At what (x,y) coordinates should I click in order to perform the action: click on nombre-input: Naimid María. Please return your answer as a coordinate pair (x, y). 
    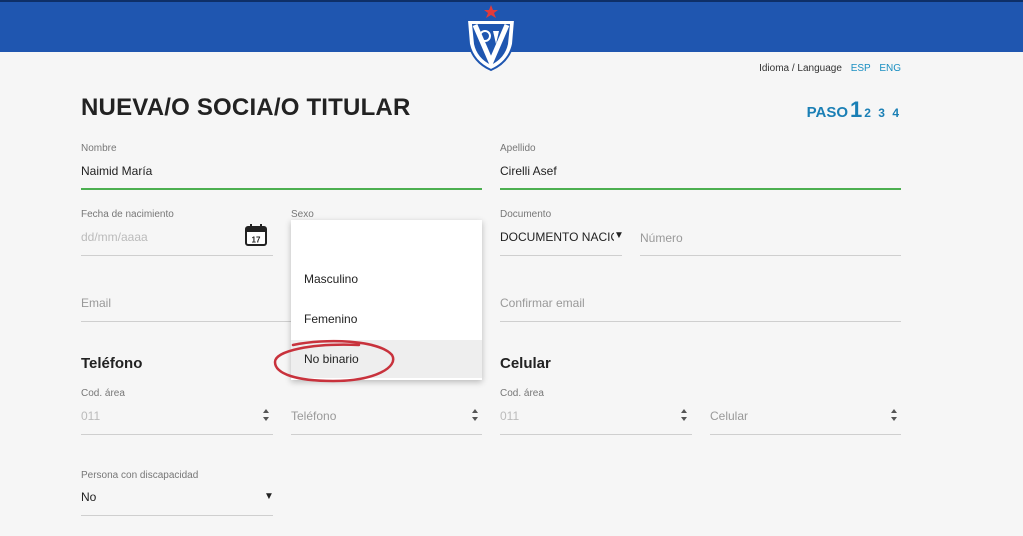
    Looking at the image, I should click on (116, 171).